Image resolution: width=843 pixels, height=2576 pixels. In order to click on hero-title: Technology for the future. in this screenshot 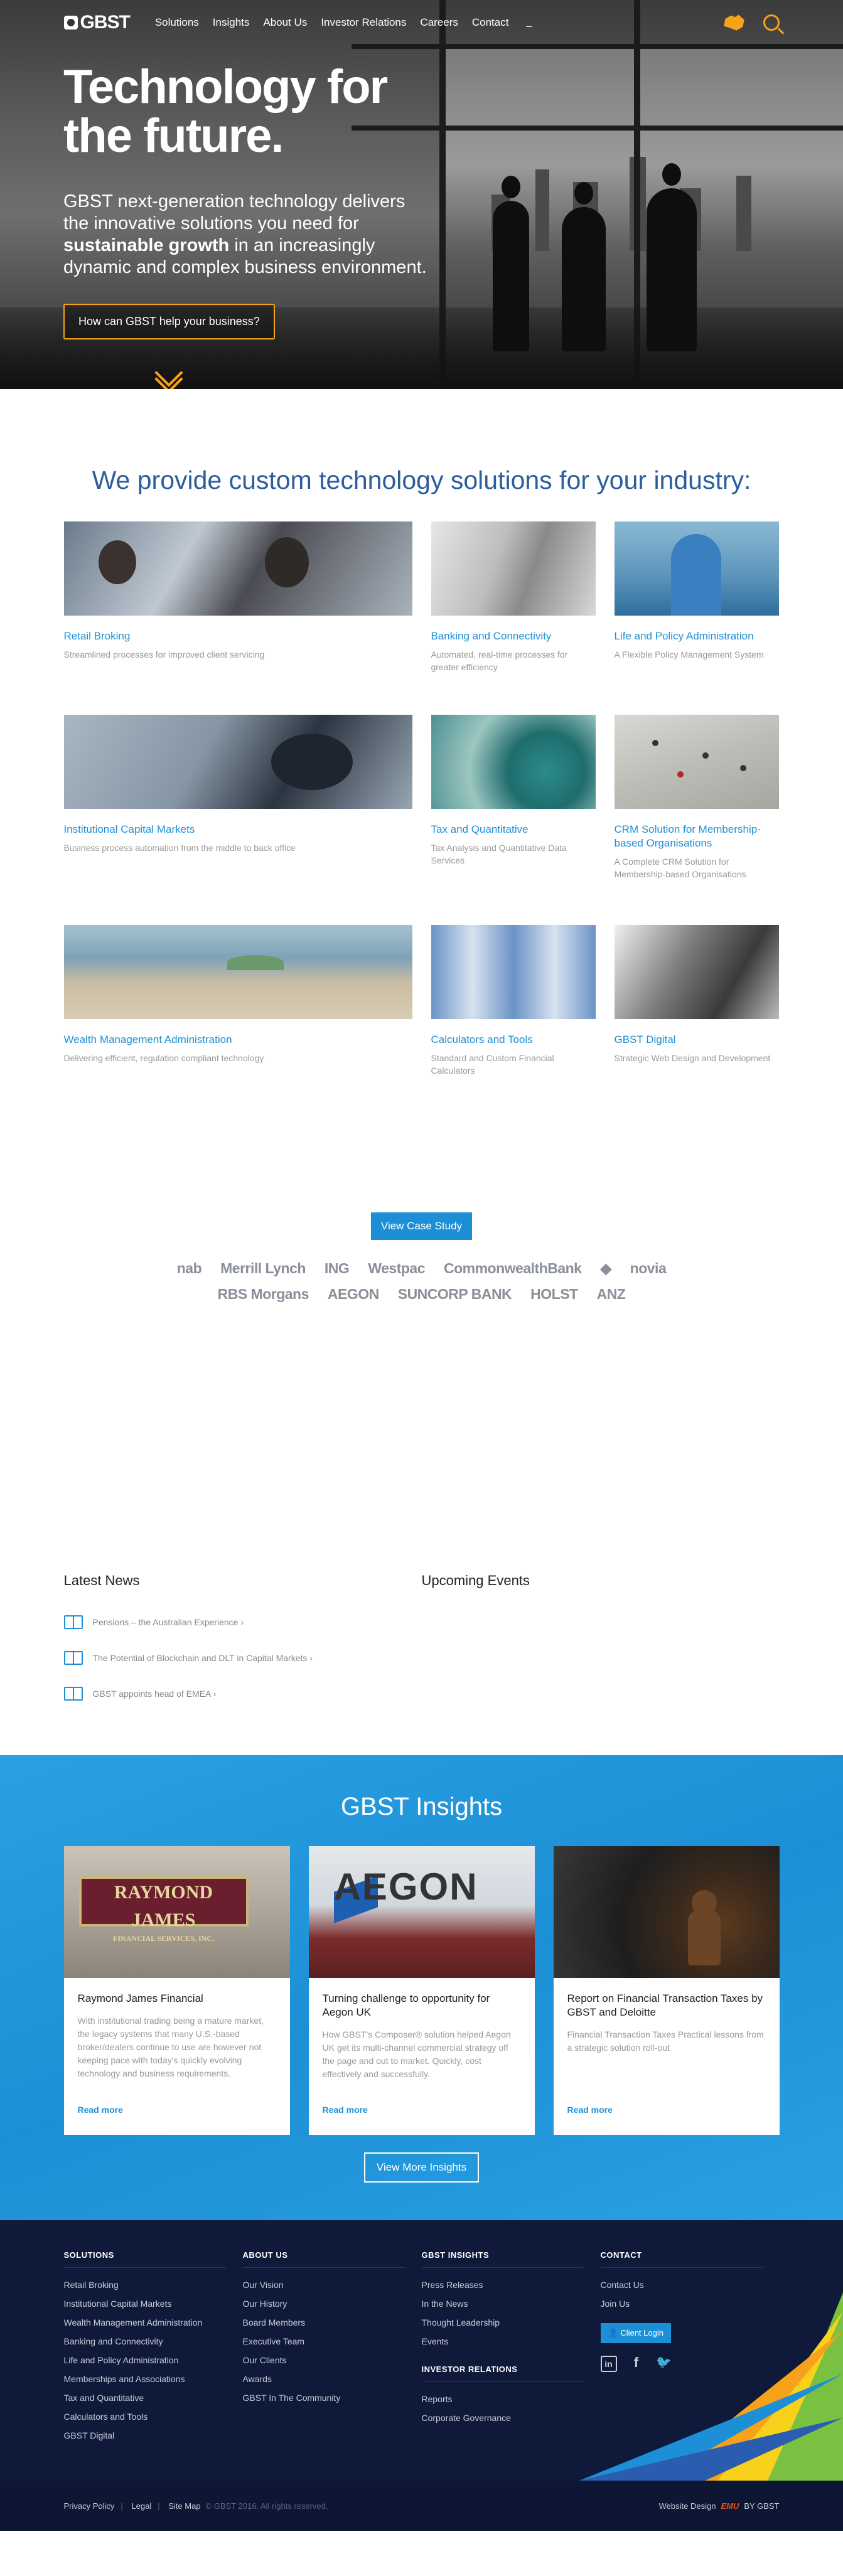, I will do `click(226, 111)`.